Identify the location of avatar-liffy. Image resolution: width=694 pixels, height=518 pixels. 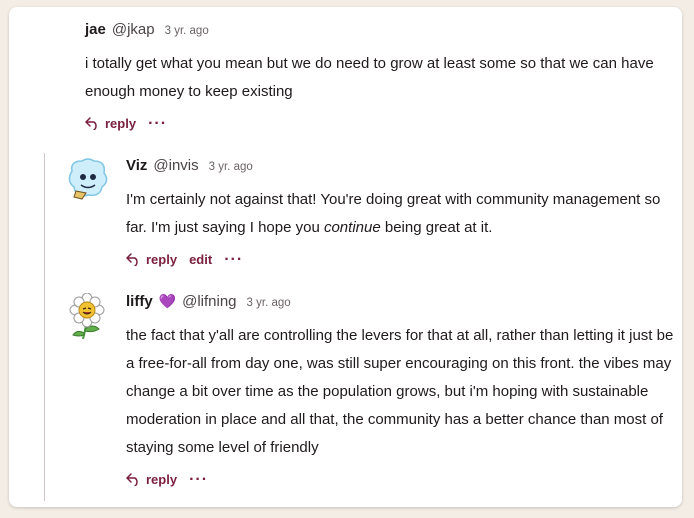
(87, 316).